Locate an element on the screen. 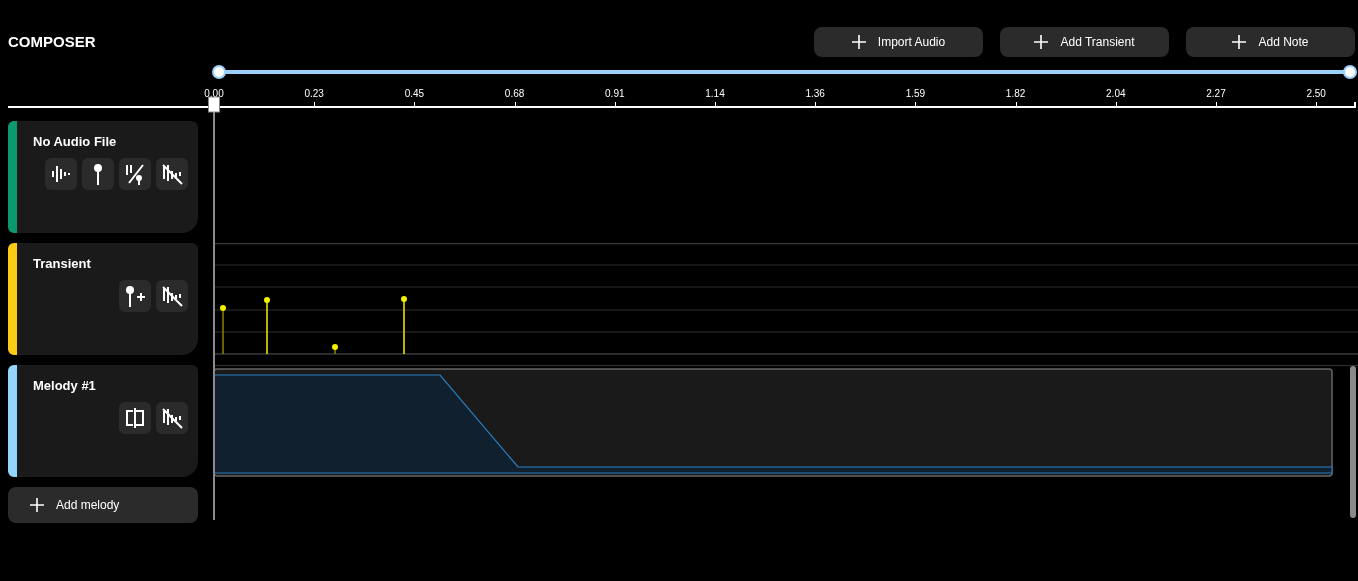 Image resolution: width=1358 pixels, height=581 pixels. ruler-label: 0.00 is located at coordinates (214, 94).